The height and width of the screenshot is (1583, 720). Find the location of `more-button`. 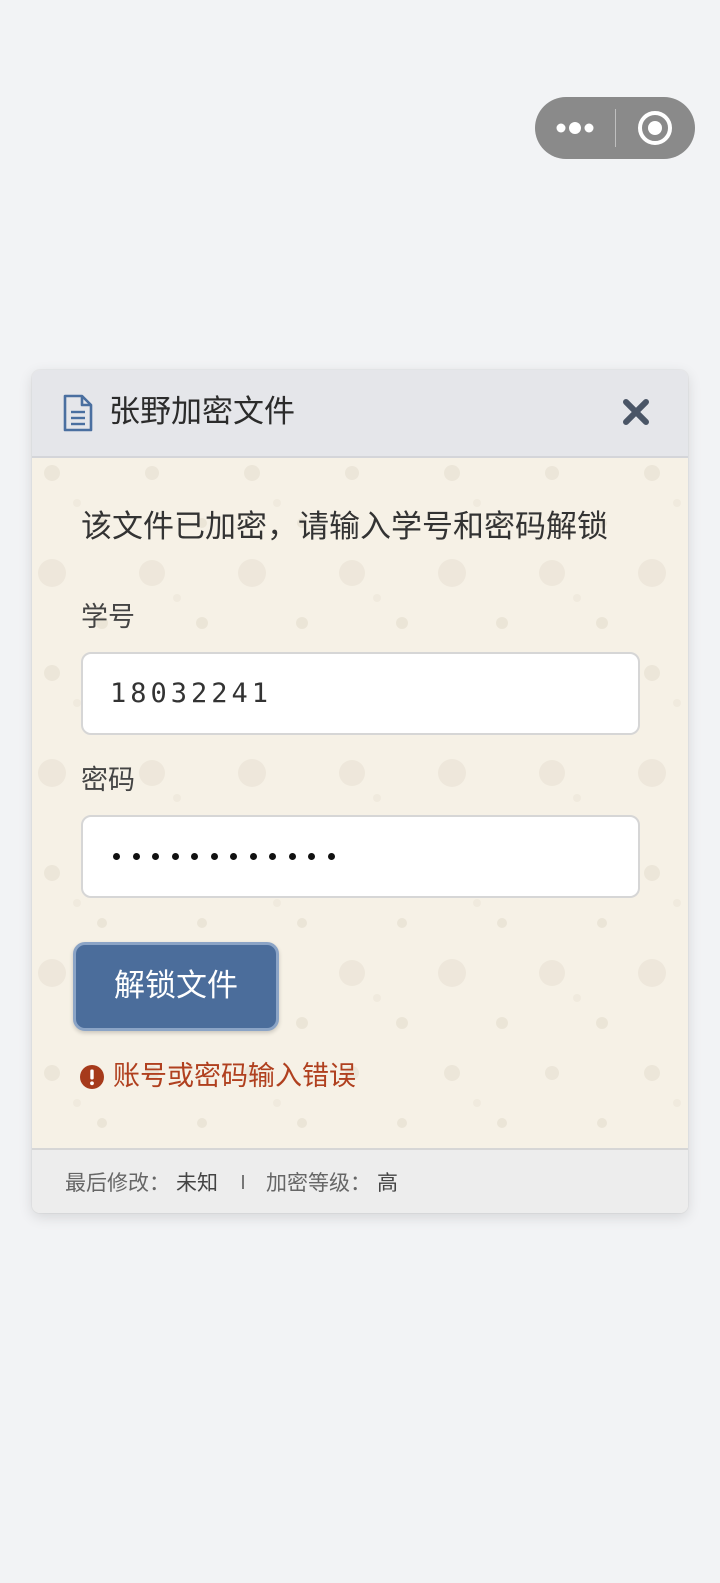

more-button is located at coordinates (575, 128).